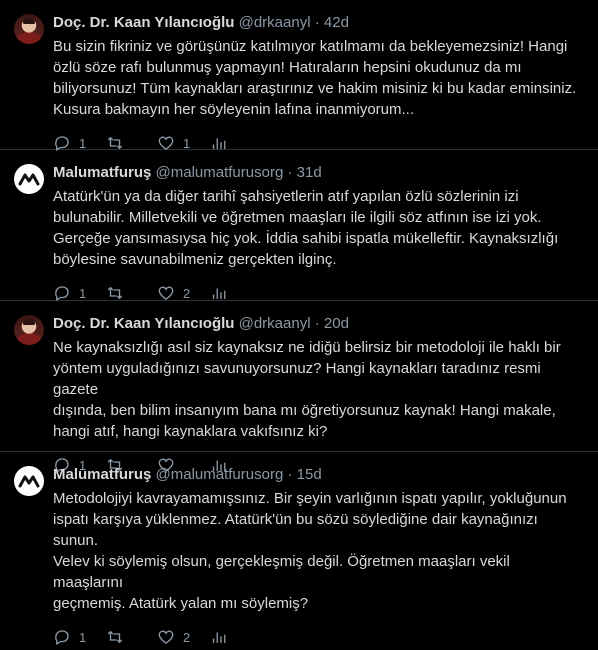 This screenshot has width=598, height=650. I want to click on timestamp: 15d, so click(309, 474).